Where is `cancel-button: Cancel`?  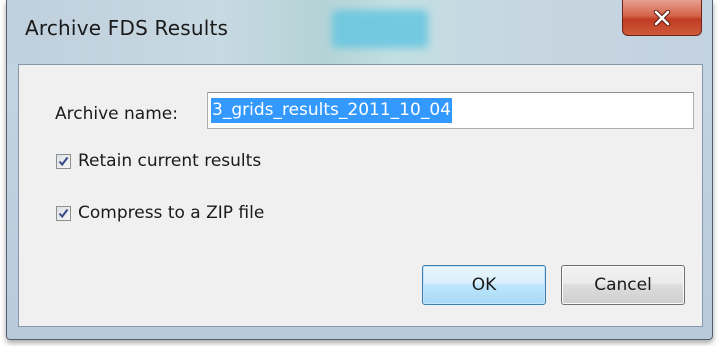
cancel-button: Cancel is located at coordinates (623, 285).